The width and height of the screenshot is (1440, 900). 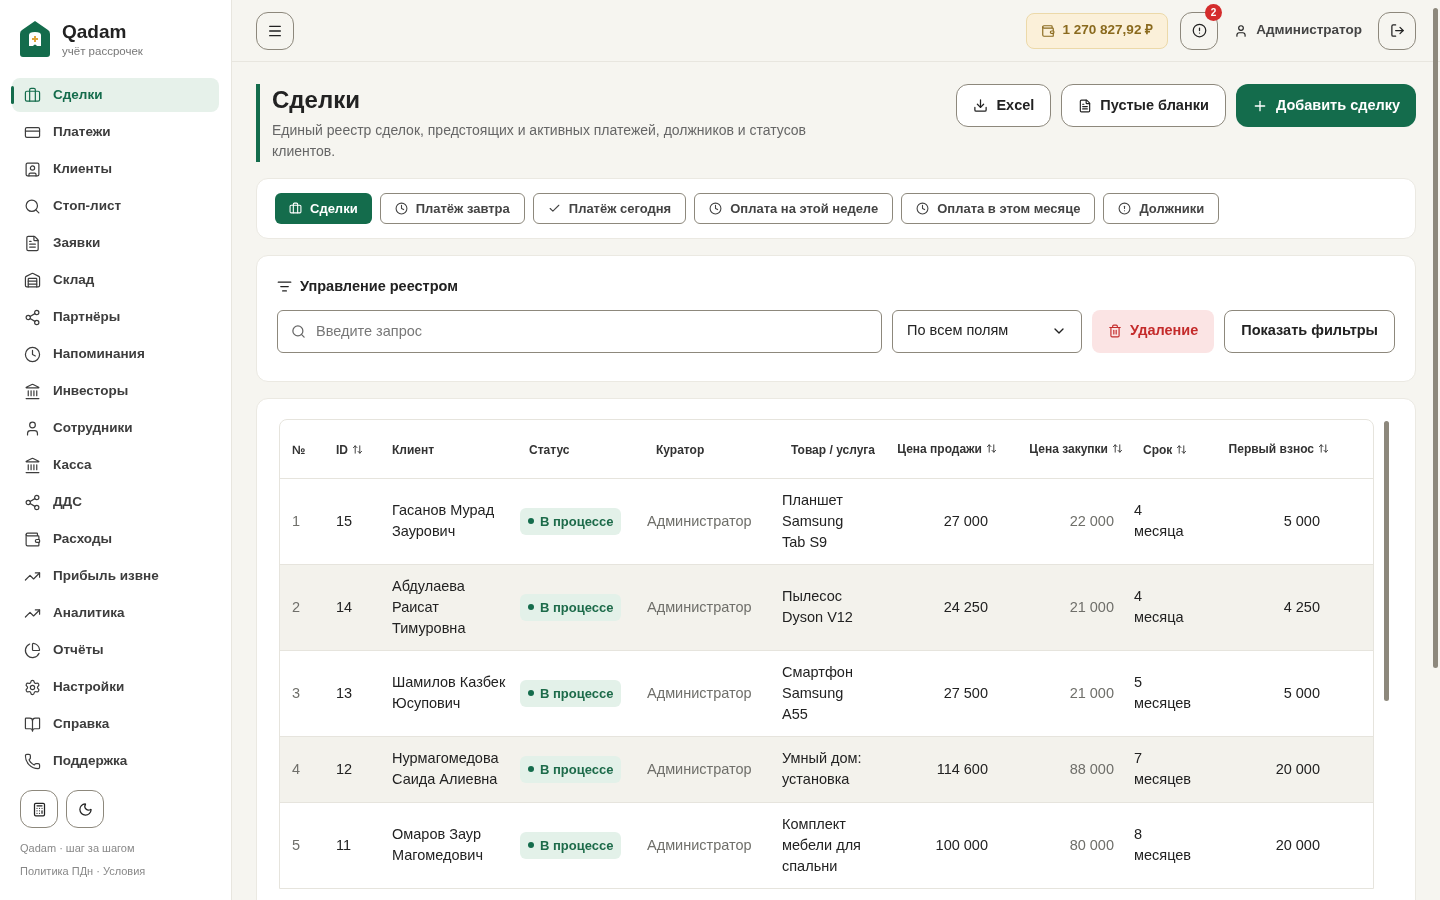 I want to click on sidebar-item: Заявки, so click(x=115, y=243).